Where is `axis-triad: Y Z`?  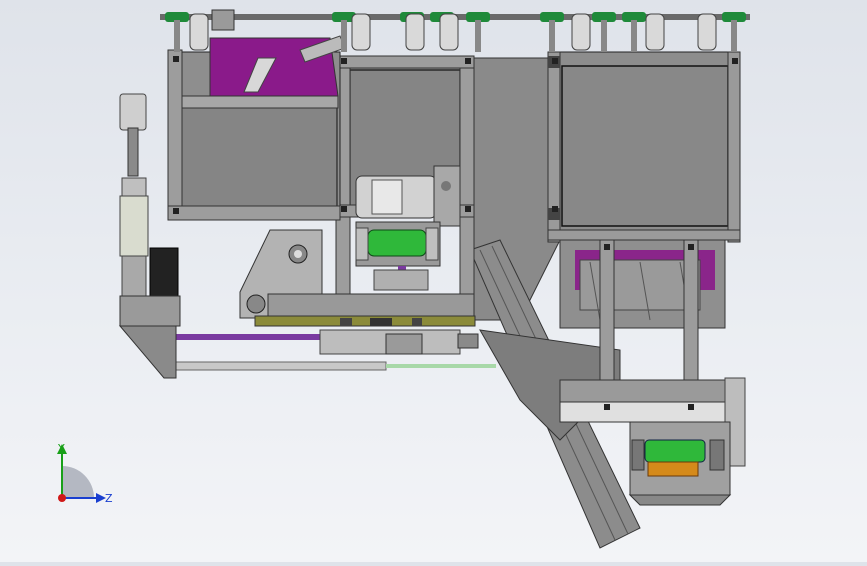
axis-triad: Y Z is located at coordinates (80, 476).